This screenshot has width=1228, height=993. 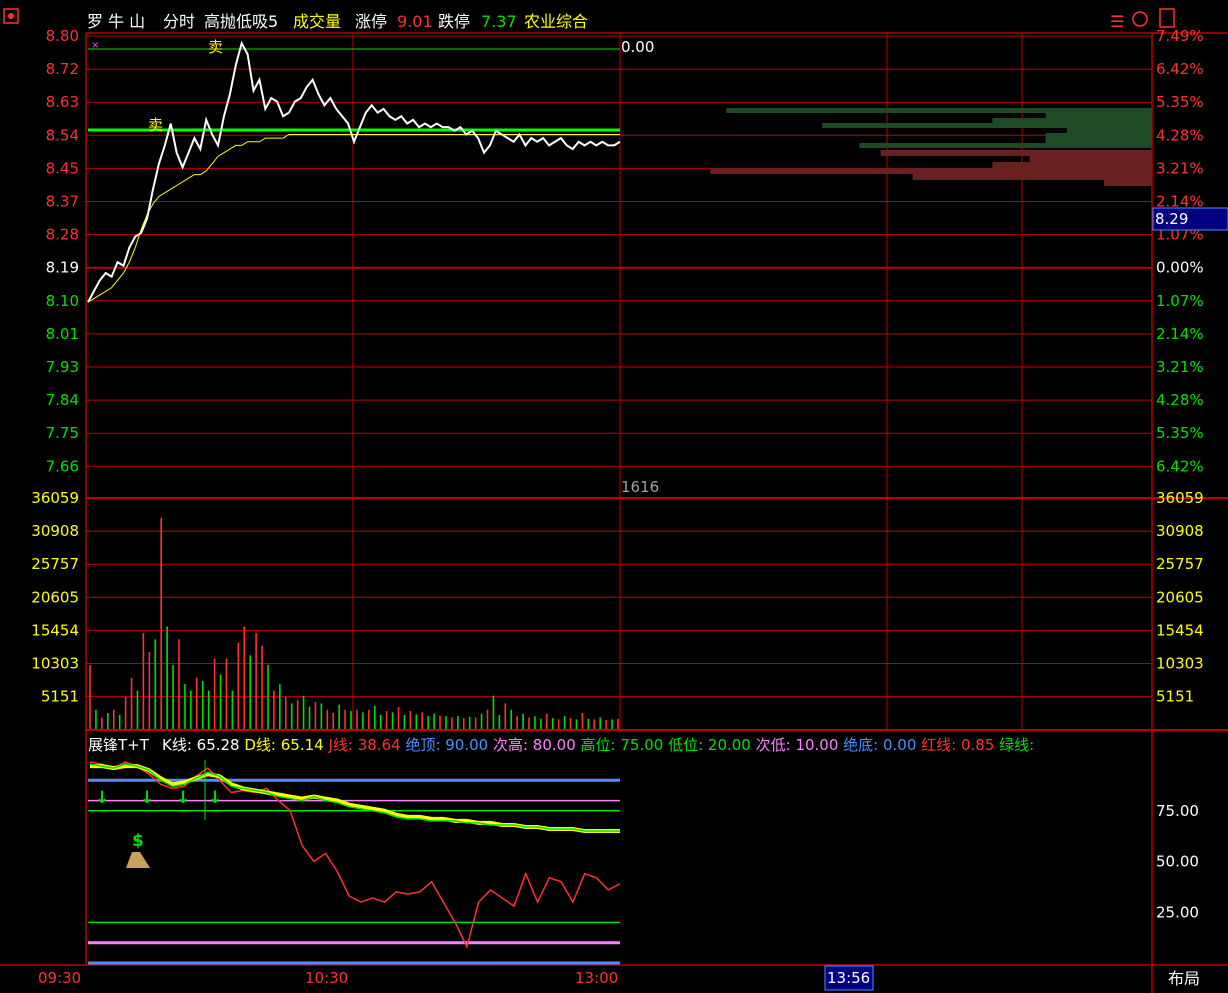 What do you see at coordinates (371, 21) in the screenshot?
I see `limit-up-label: 涨停` at bounding box center [371, 21].